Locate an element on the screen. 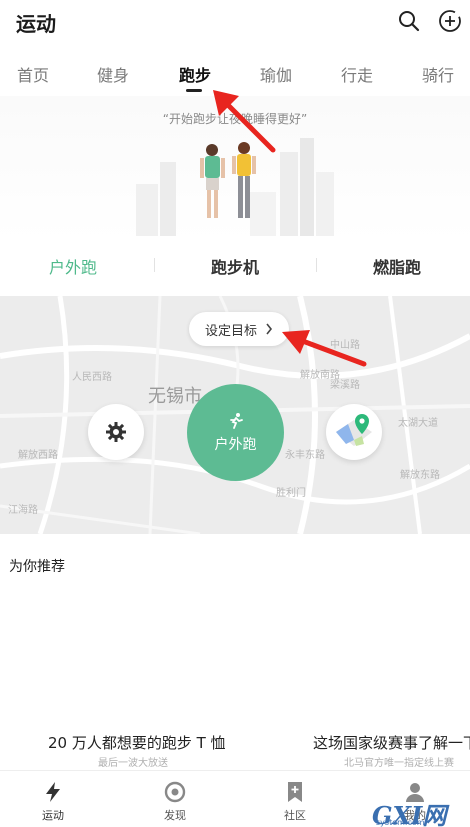  active-tab-indicator is located at coordinates (194, 90).